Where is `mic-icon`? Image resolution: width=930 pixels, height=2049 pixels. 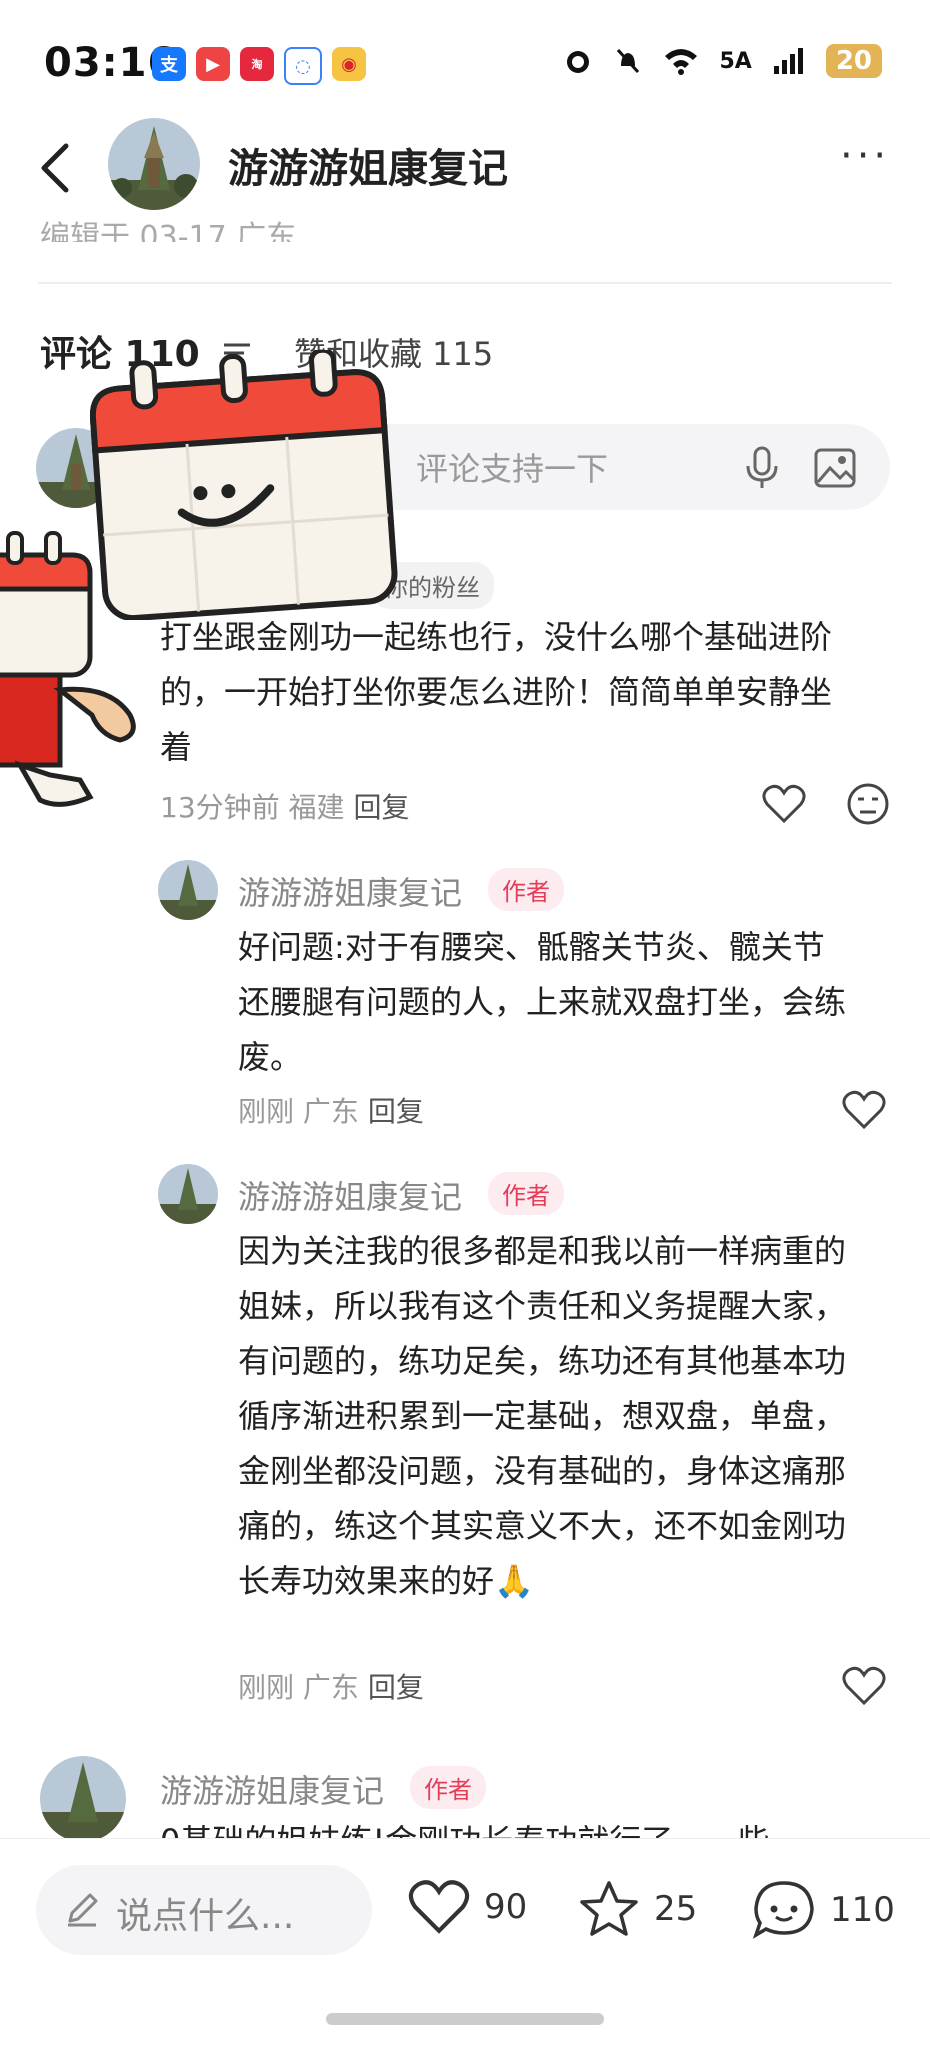
mic-icon is located at coordinates (762, 468).